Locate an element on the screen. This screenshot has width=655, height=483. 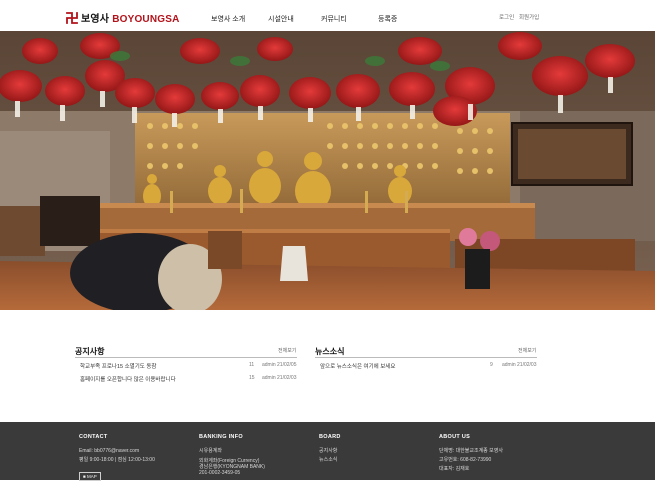
footer-hours: 평일 9:00-18:00 | 점심 12:00-13:00 is located at coordinates (117, 460).